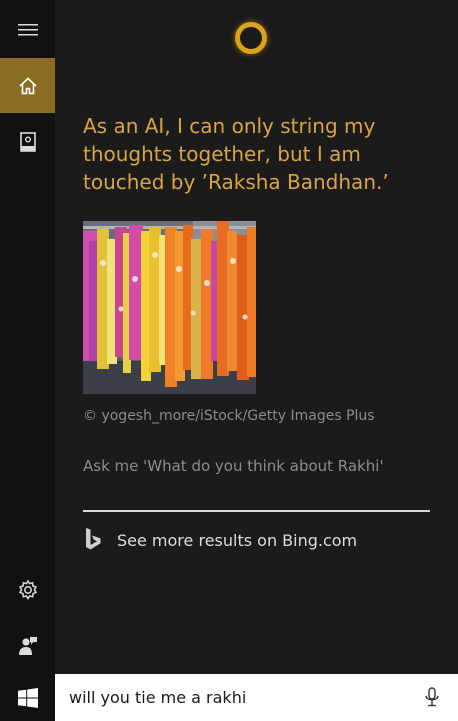 This screenshot has height=721, width=458. I want to click on start-button, so click(27, 697).